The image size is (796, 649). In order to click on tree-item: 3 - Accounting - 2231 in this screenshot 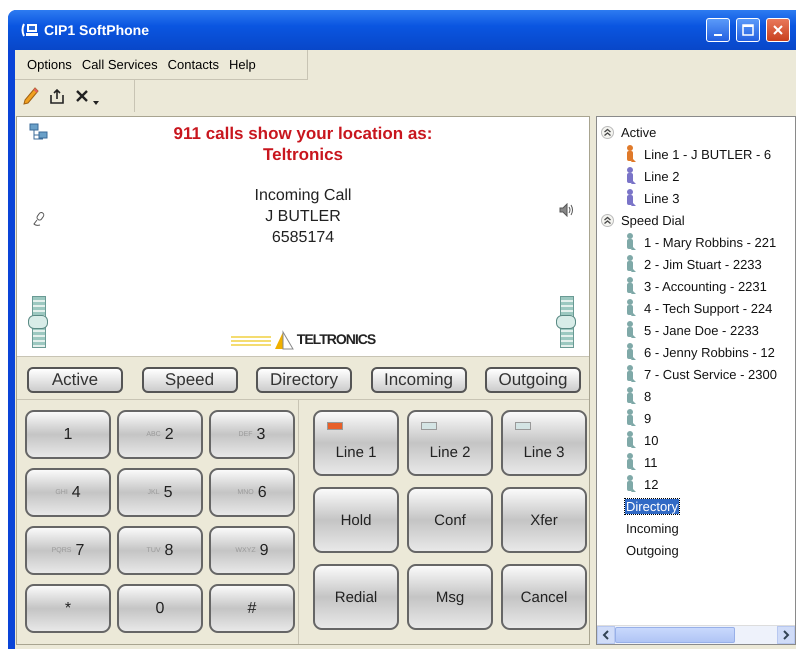, I will do `click(705, 286)`.